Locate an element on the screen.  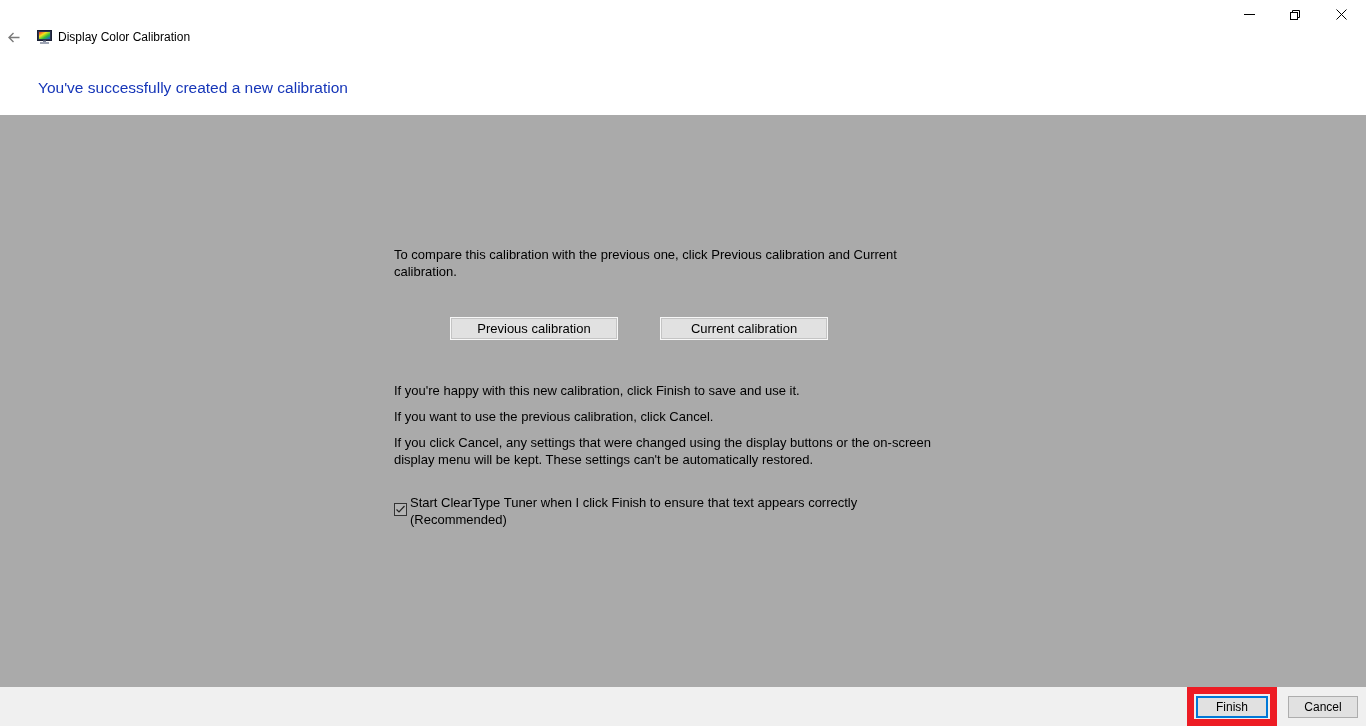
checkbox is located at coordinates (400, 509).